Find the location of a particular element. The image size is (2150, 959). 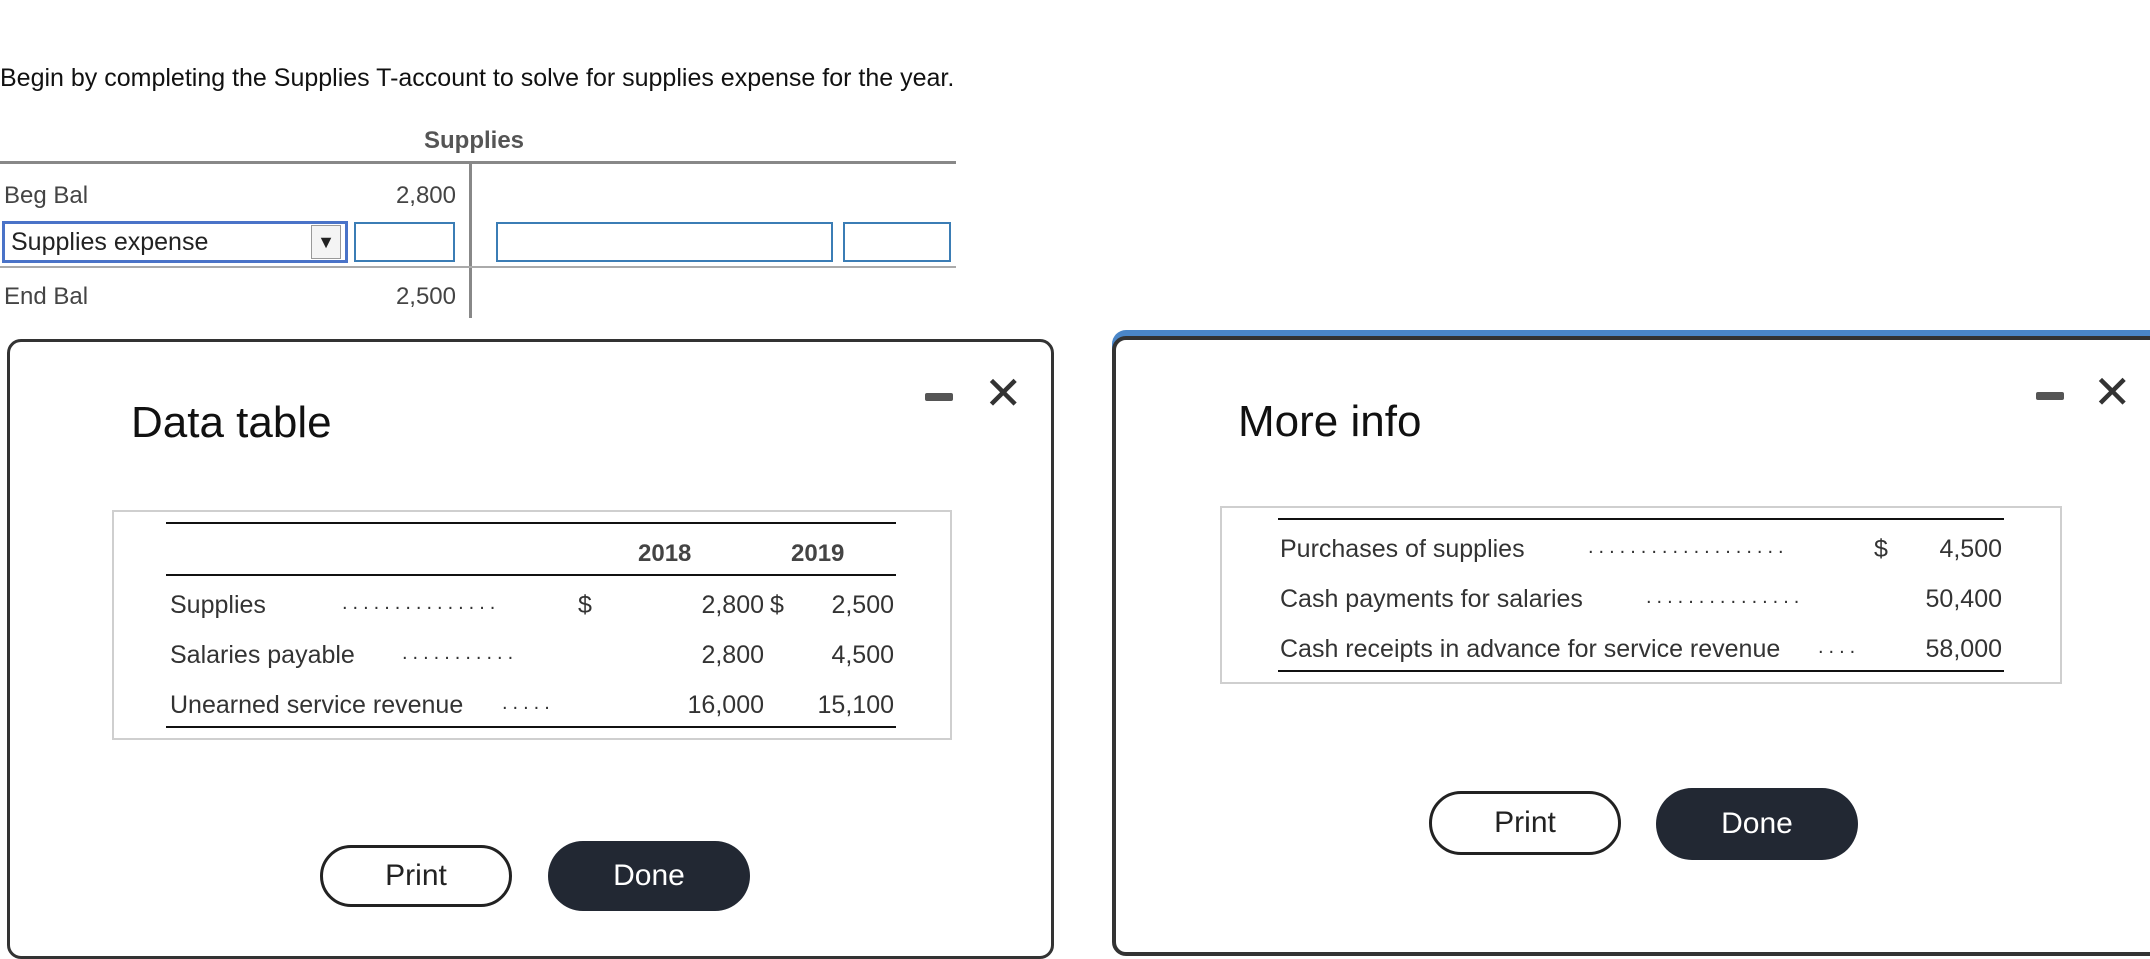

header-rule is located at coordinates (531, 575).